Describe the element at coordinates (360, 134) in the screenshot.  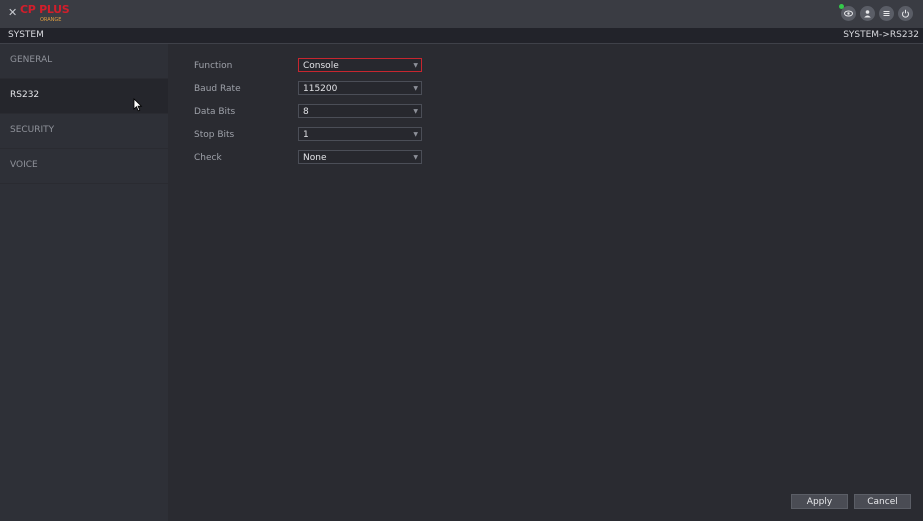
I see `stop-bits-select: 1 ▼` at that location.